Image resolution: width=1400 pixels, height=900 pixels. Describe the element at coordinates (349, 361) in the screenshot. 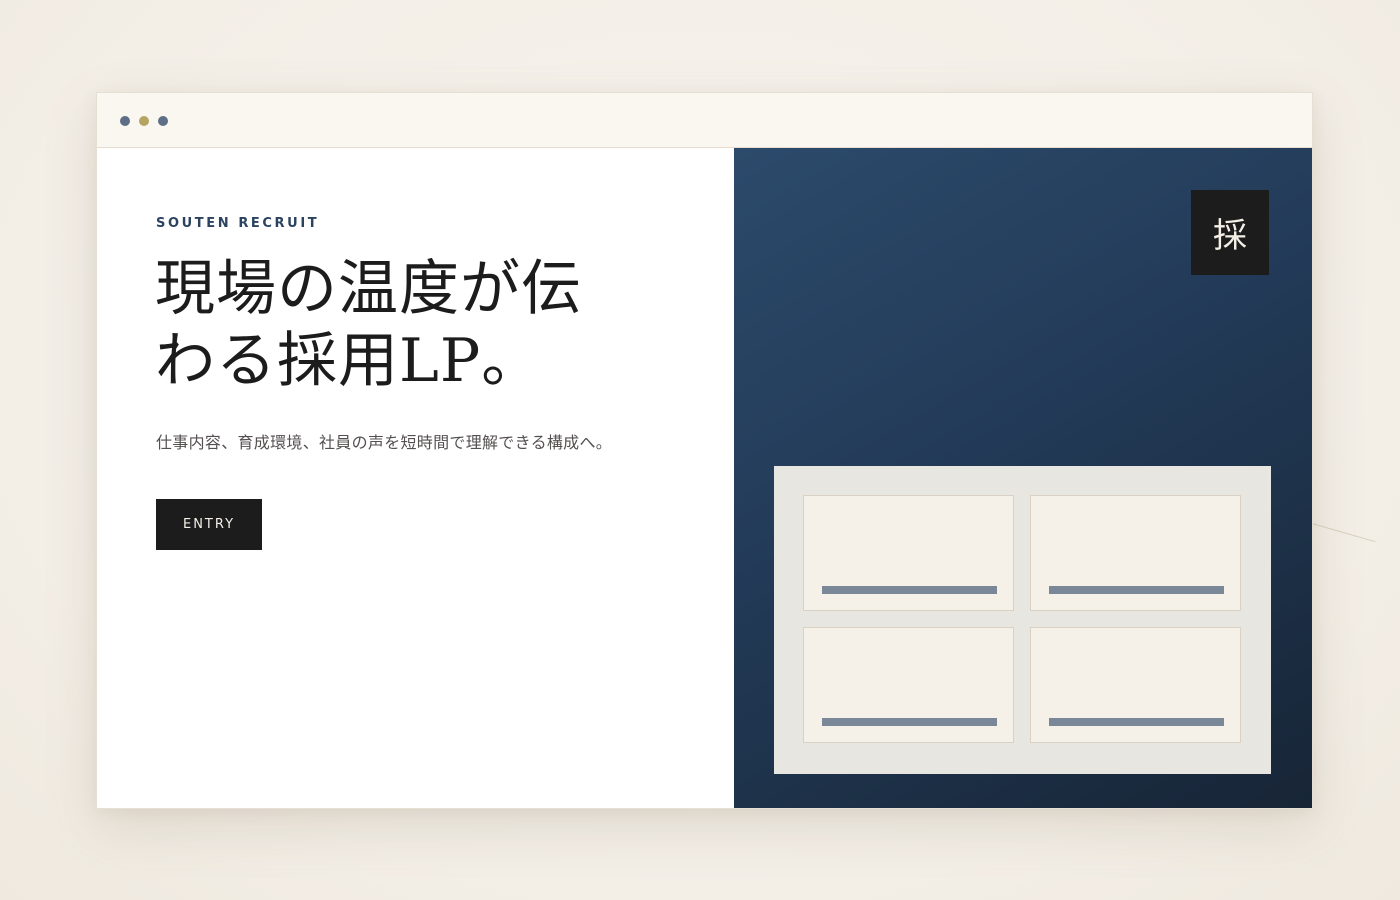

I see `hero-headline-line-2: わる採用LP。` at that location.